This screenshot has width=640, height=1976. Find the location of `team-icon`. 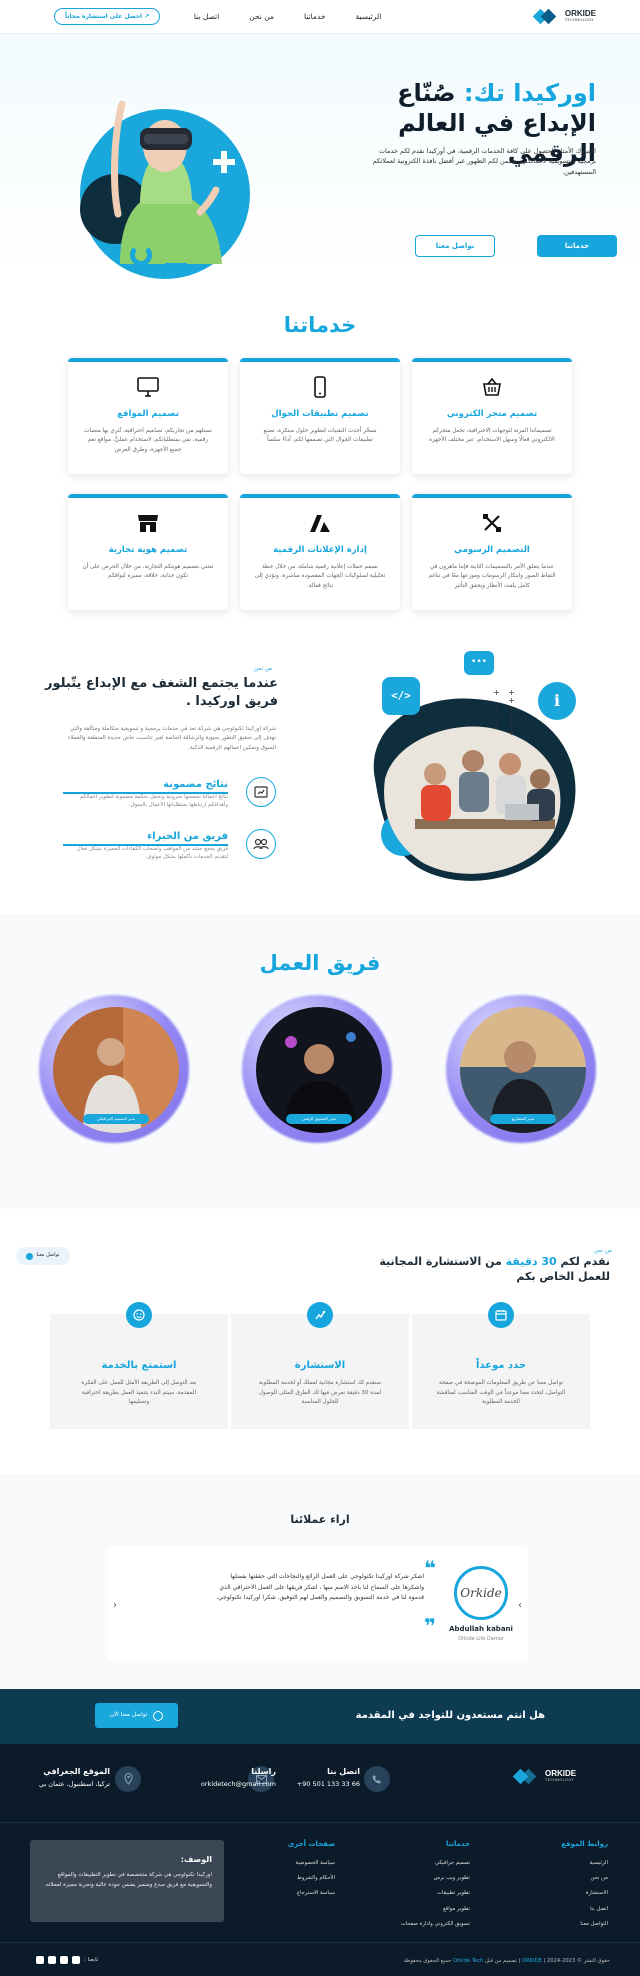

team-icon is located at coordinates (261, 844).